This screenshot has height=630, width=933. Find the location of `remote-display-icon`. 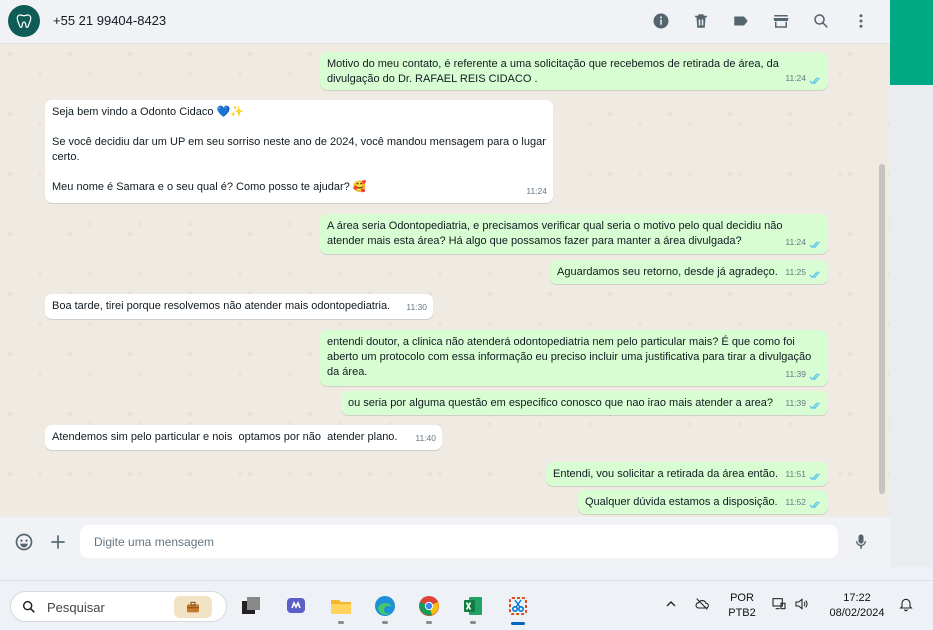

remote-display-icon is located at coordinates (779, 604).